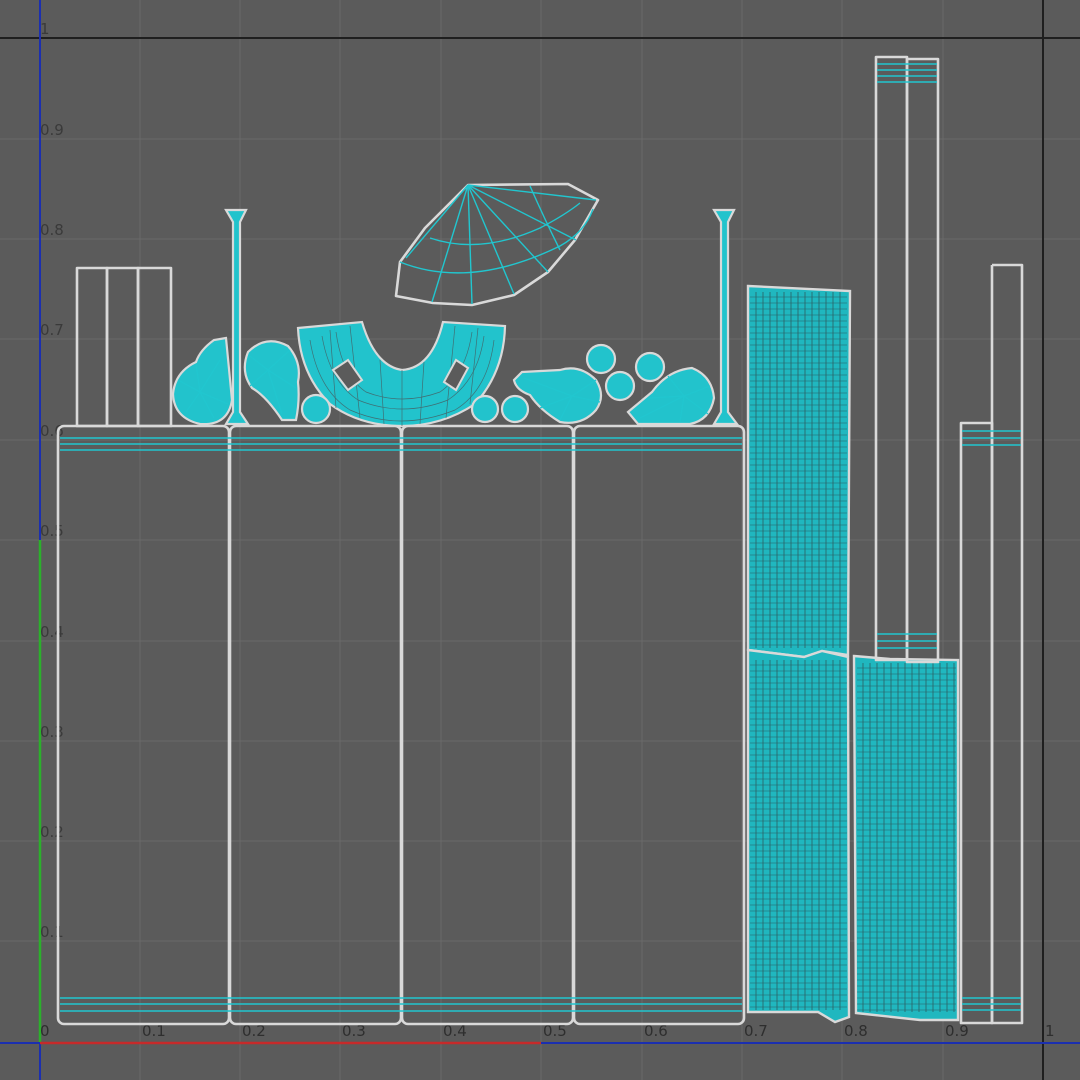  I want to click on v-tick-label: 0.1, so click(52, 932).